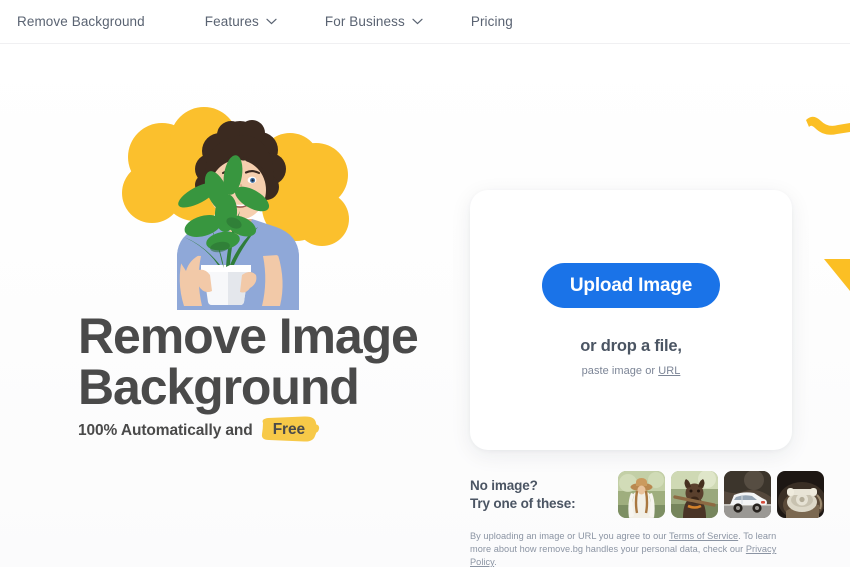 Image resolution: width=850 pixels, height=567 pixels. Describe the element at coordinates (836, 275) in the screenshot. I see `yellow-triangle-decoration` at that location.